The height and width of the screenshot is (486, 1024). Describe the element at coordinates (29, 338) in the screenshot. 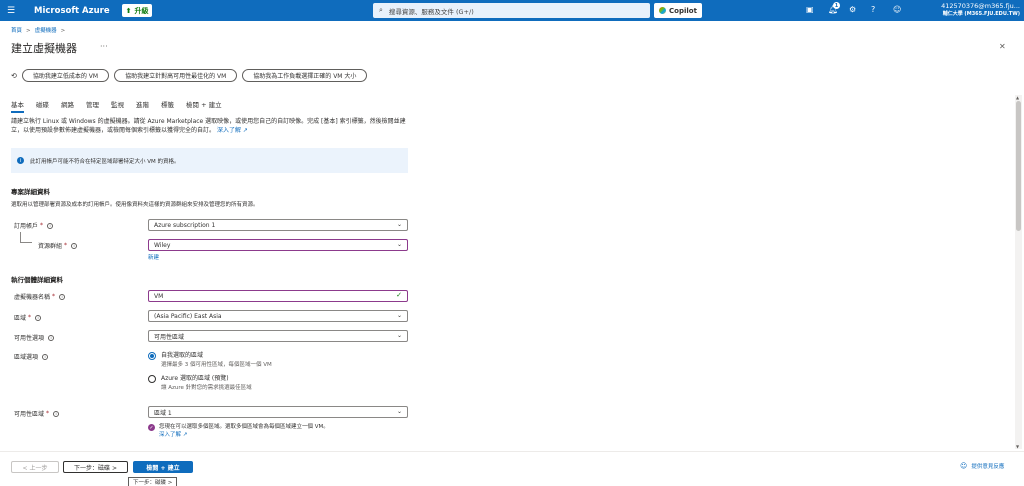

I see `availability-options-label-text: 可用性選項` at that location.